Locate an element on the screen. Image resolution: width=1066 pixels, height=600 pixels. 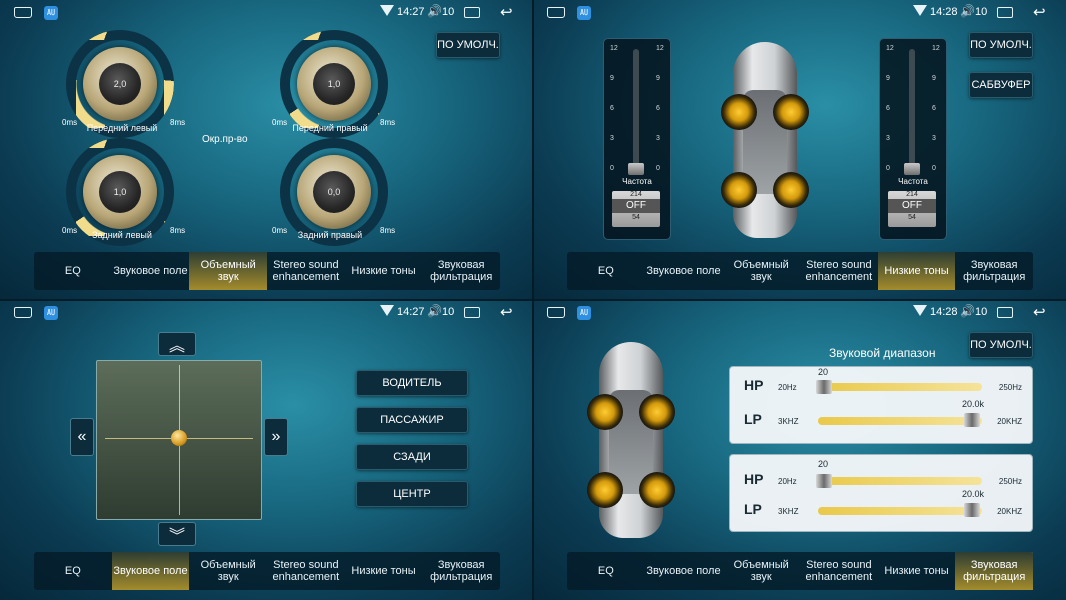
listening-position-marker is located at coordinates (179, 438).